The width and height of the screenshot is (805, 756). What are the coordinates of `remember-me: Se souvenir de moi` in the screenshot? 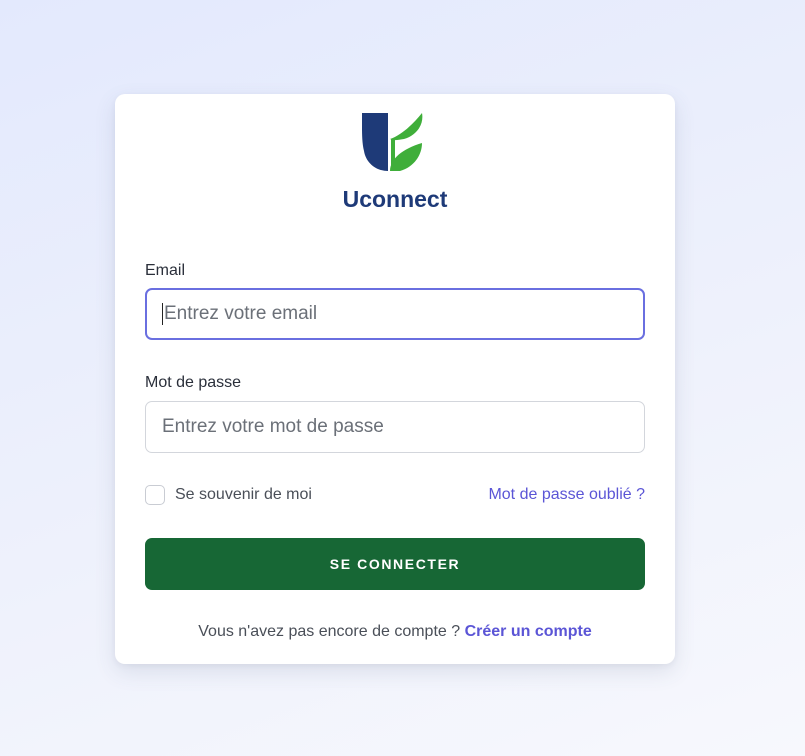 It's located at (228, 495).